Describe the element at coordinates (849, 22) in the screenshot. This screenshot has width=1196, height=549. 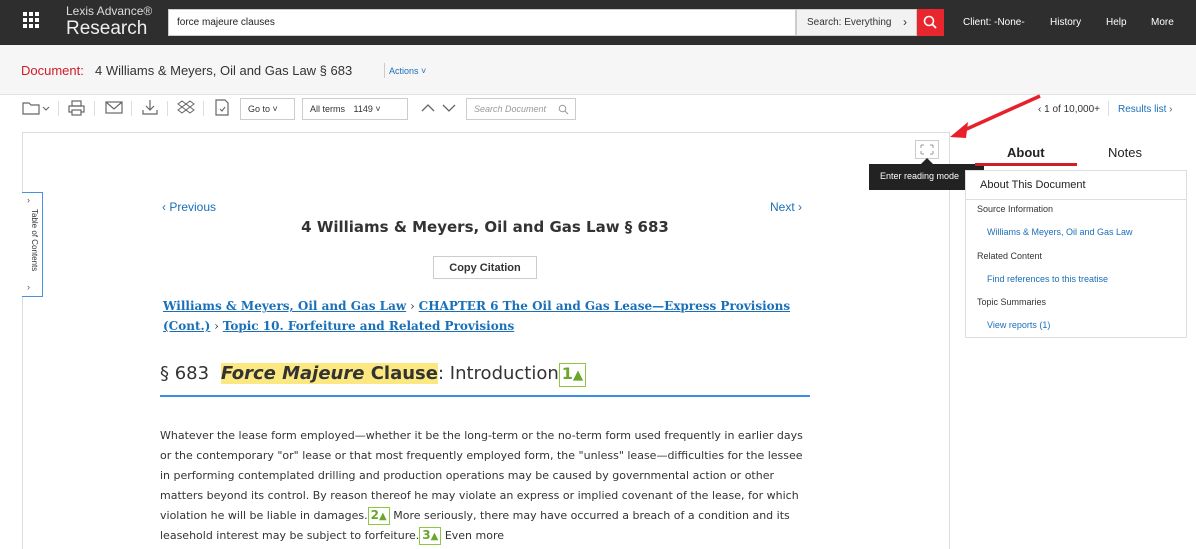
I see `search-scope-label: Search: Everything` at that location.